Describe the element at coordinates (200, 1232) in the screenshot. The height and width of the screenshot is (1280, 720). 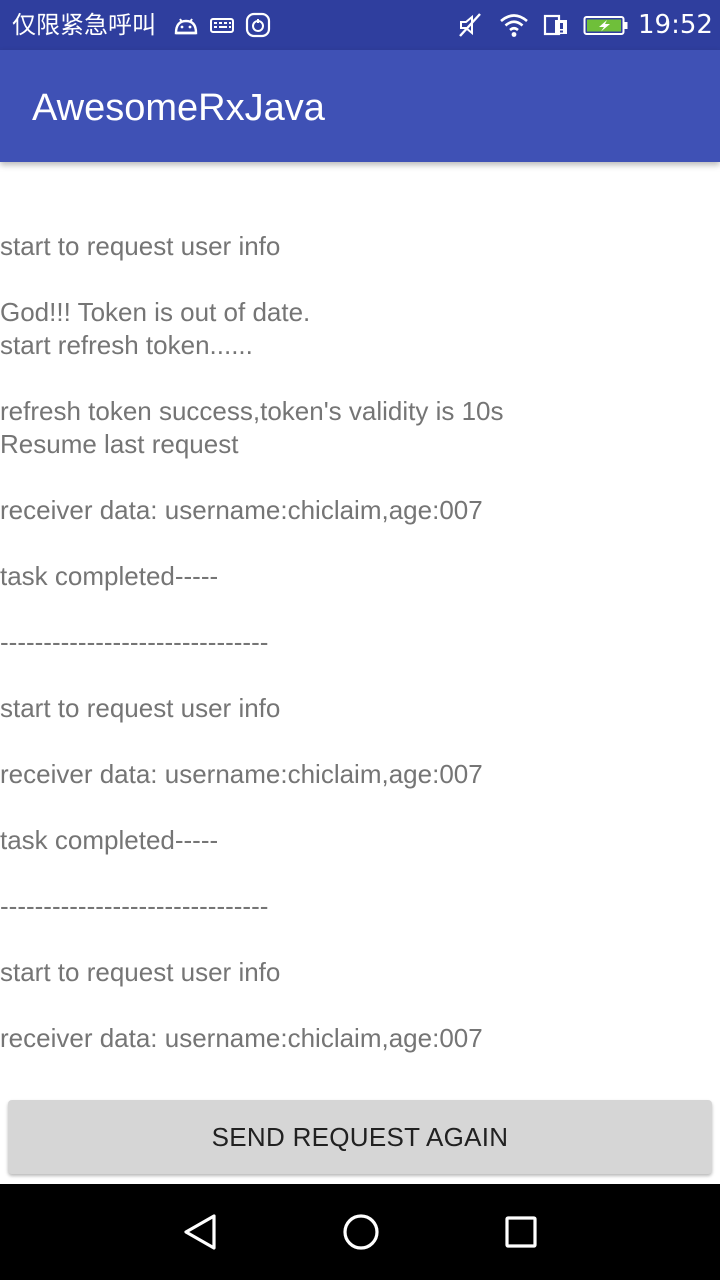
I see `back-icon` at that location.